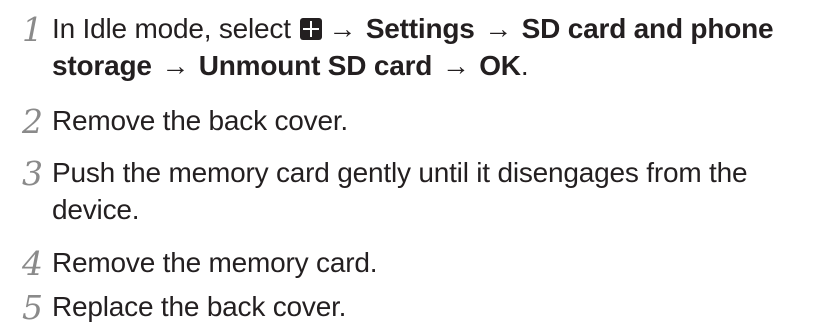 The image size is (823, 331). Describe the element at coordinates (32, 29) in the screenshot. I see `step-number: 1` at that location.